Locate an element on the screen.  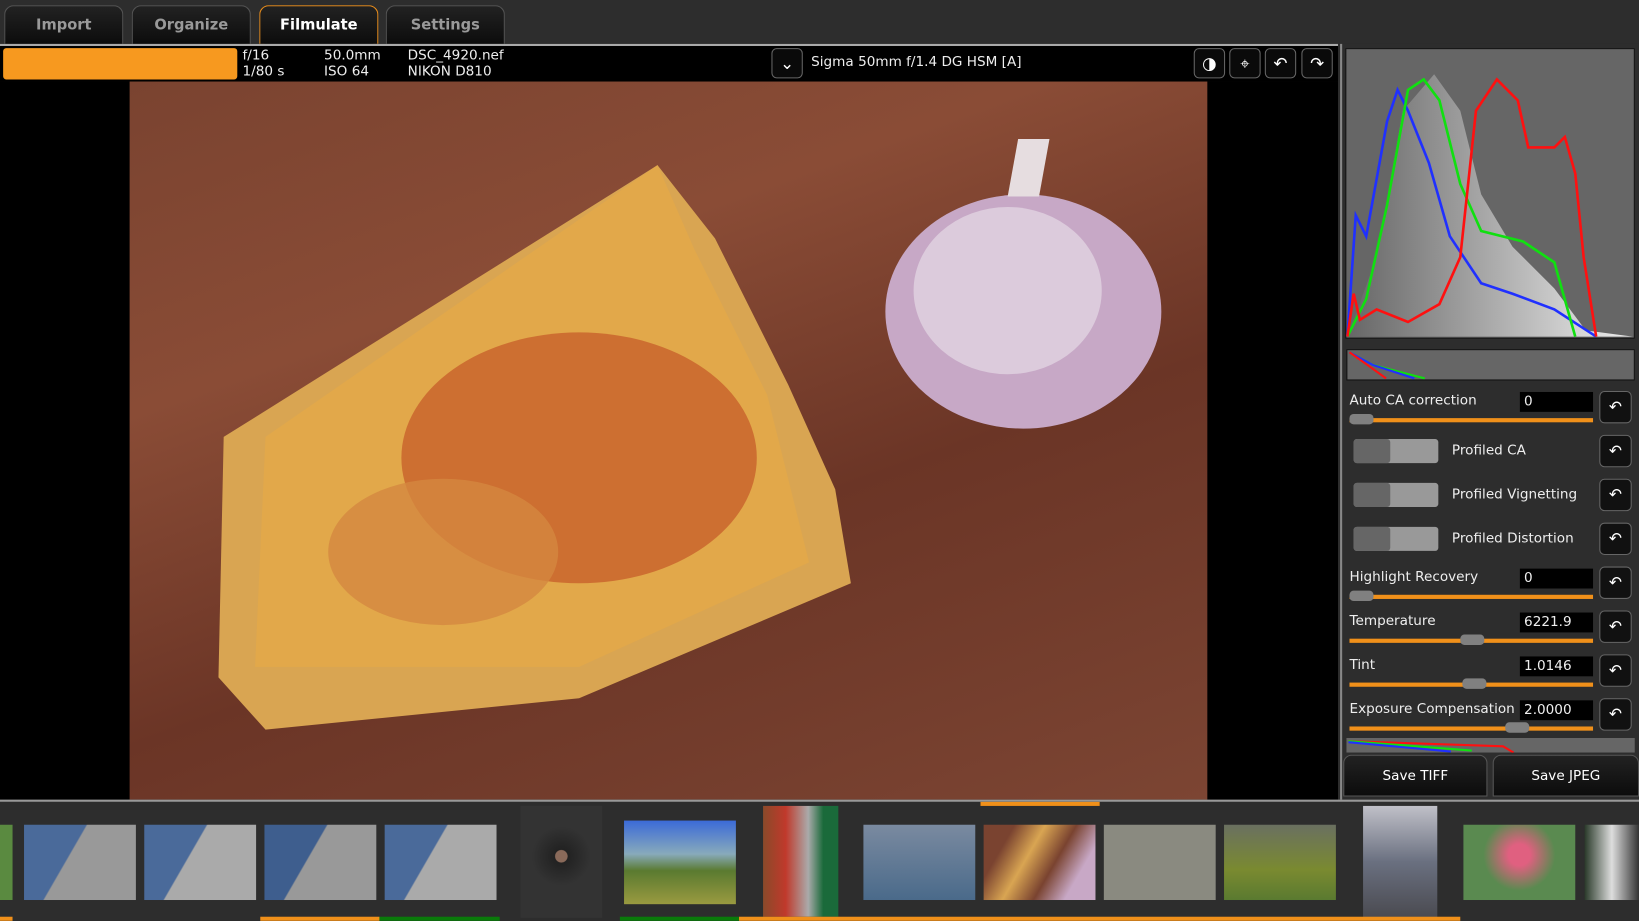
temperature-input: 6221.9 is located at coordinates (1556, 622).